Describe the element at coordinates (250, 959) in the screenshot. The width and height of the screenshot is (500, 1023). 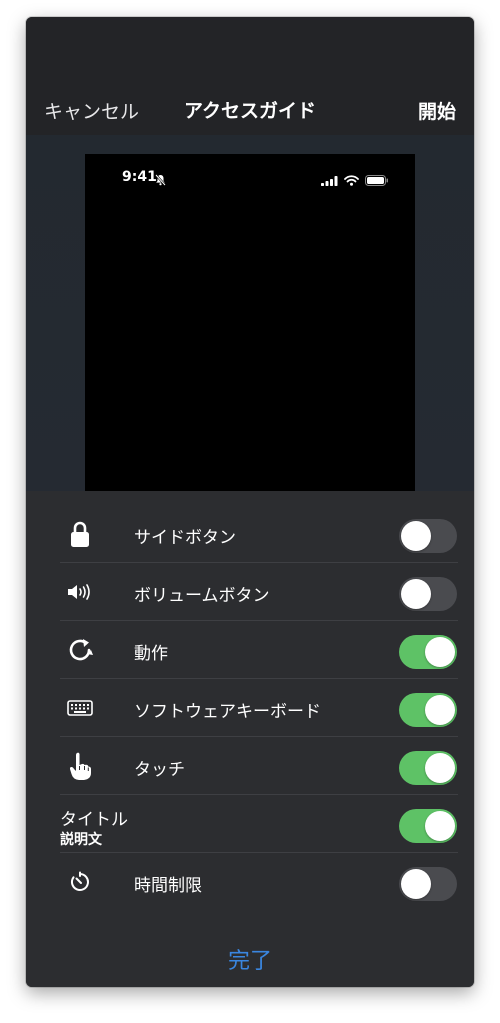
I see `done-button: 完了` at that location.